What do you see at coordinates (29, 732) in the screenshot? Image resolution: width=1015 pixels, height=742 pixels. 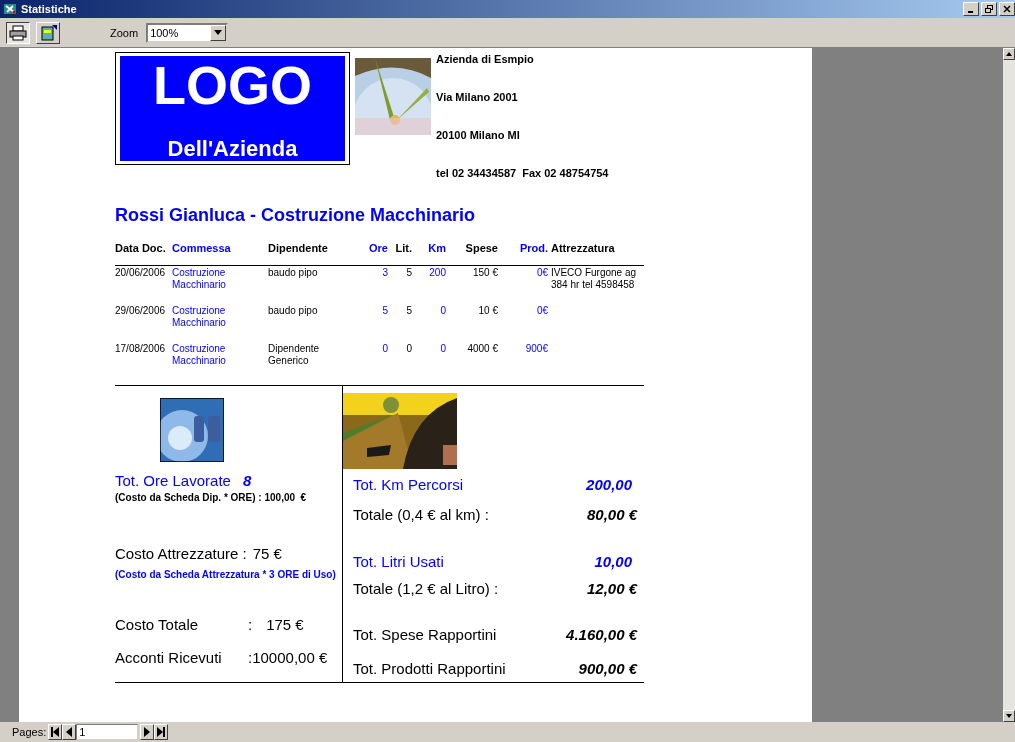 I see `pages-label: Pages:` at bounding box center [29, 732].